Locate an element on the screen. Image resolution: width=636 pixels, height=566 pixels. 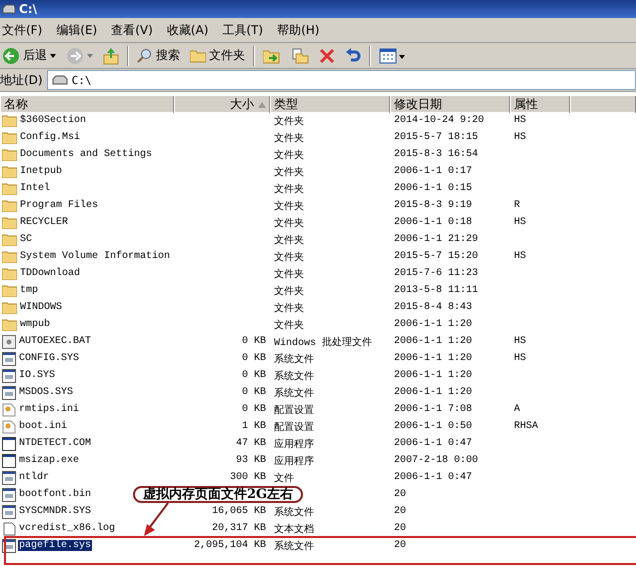
file-name: CONFIG.SYS is located at coordinates (49, 358).